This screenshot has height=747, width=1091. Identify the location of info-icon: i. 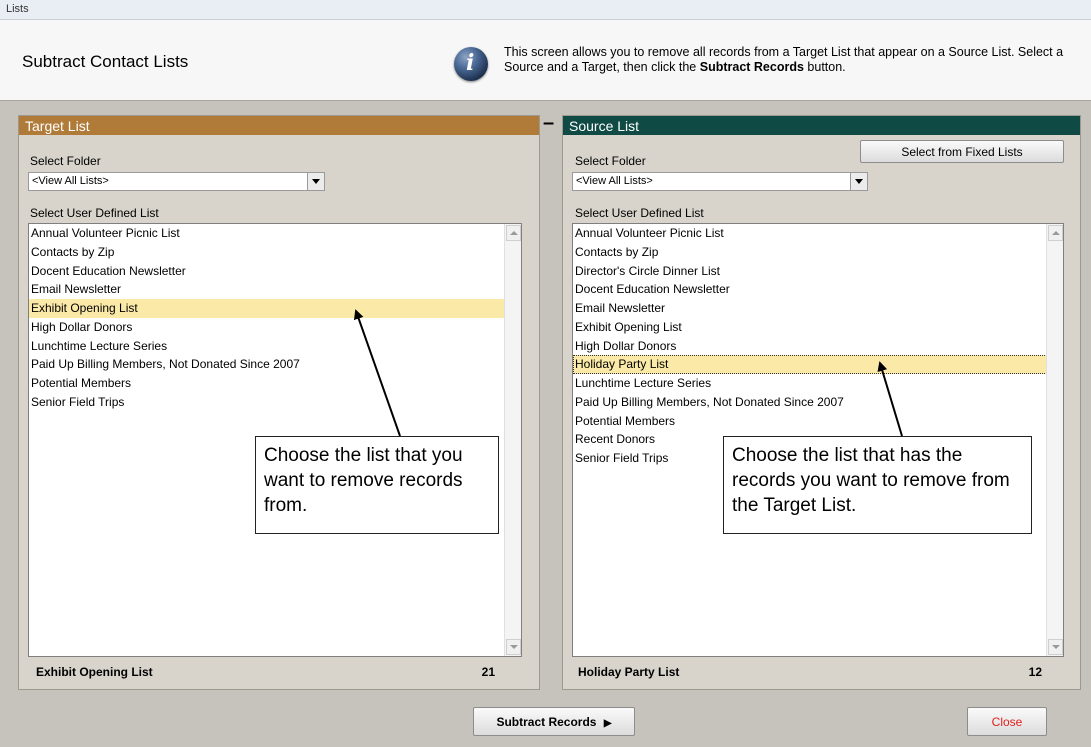
(471, 64).